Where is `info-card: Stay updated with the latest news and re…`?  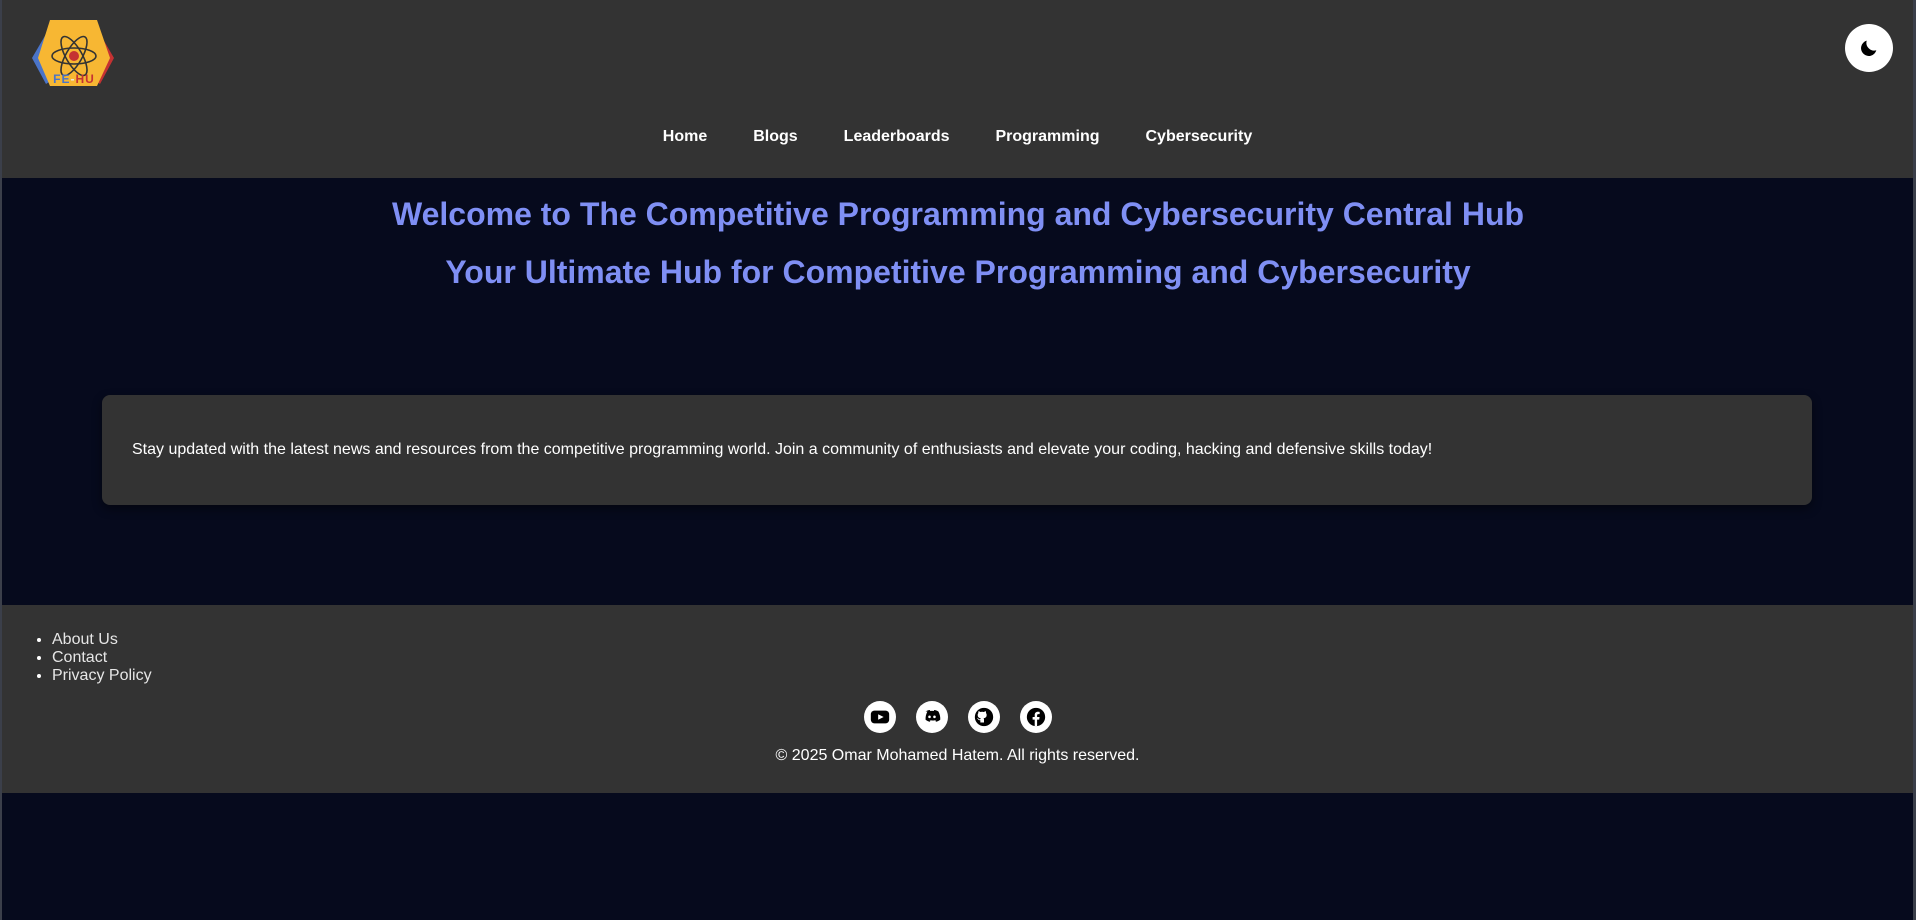 info-card: Stay updated with the latest news and re… is located at coordinates (957, 450).